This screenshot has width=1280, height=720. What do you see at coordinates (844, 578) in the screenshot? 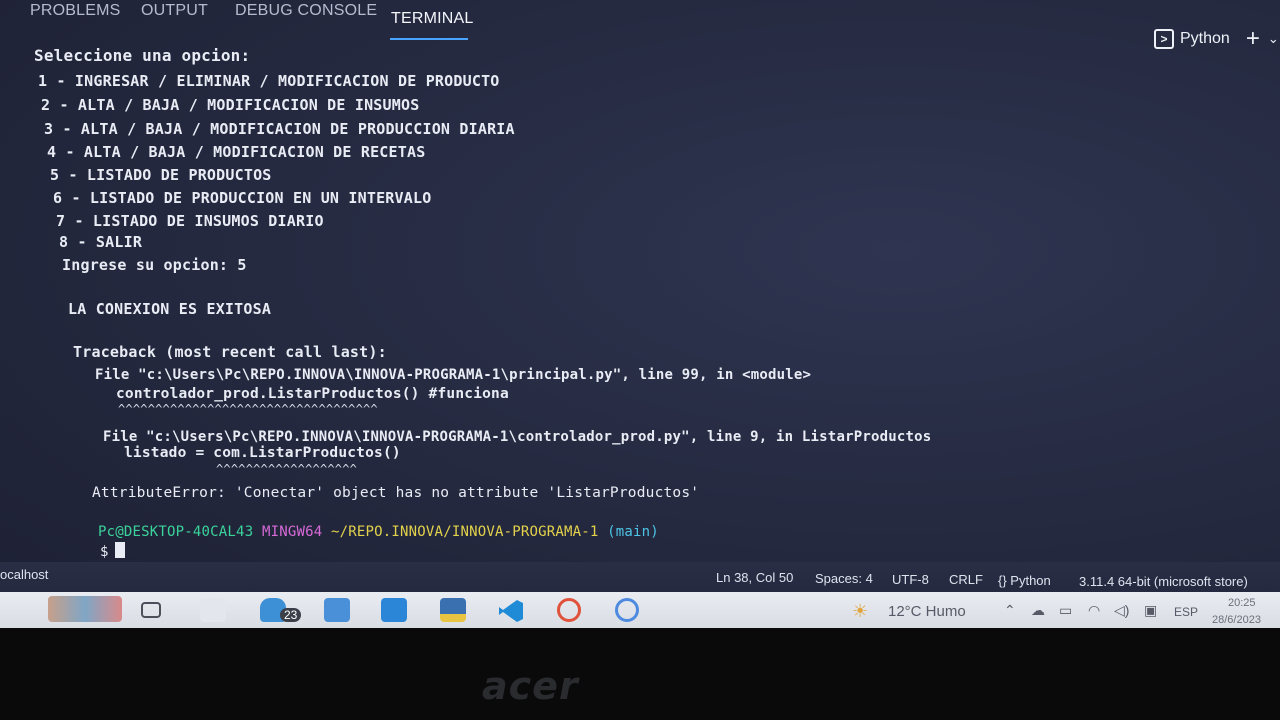
I see `indentation-setting: Spaces: 4` at bounding box center [844, 578].